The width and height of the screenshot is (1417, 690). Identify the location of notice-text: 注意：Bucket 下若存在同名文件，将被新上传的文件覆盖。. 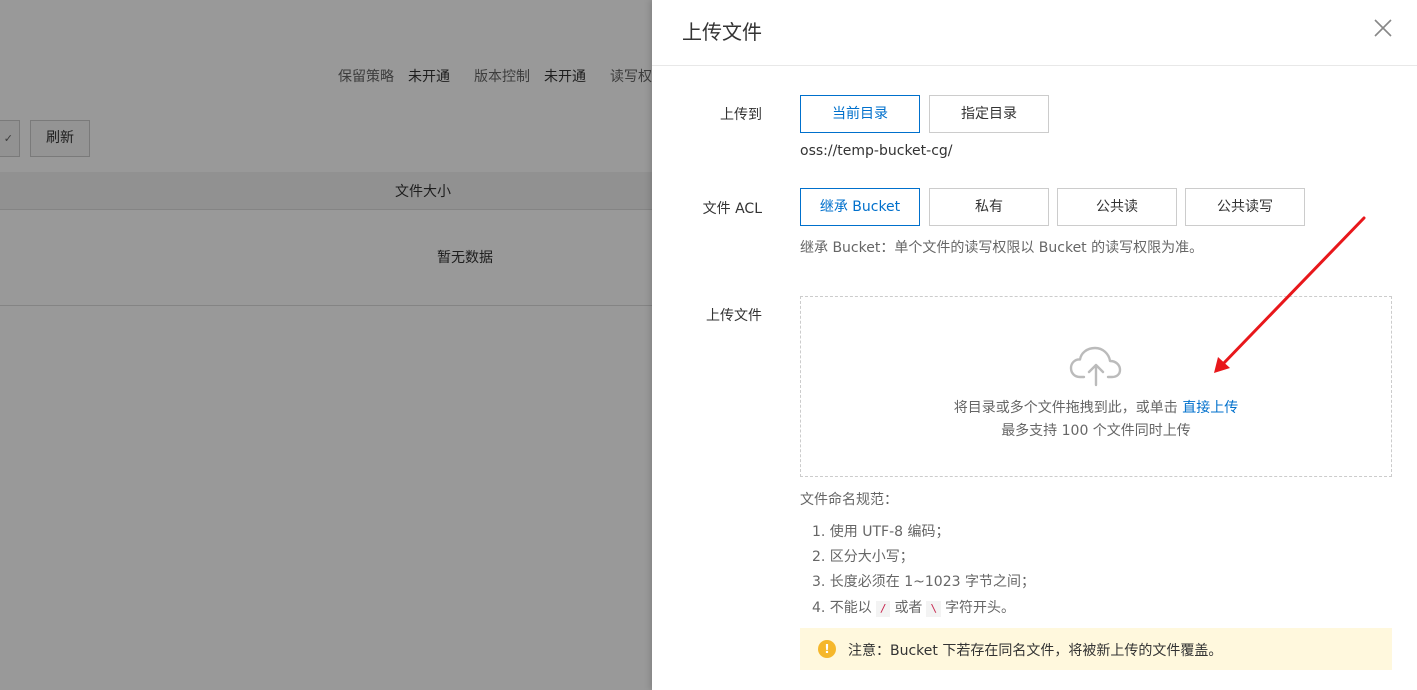
(1035, 651).